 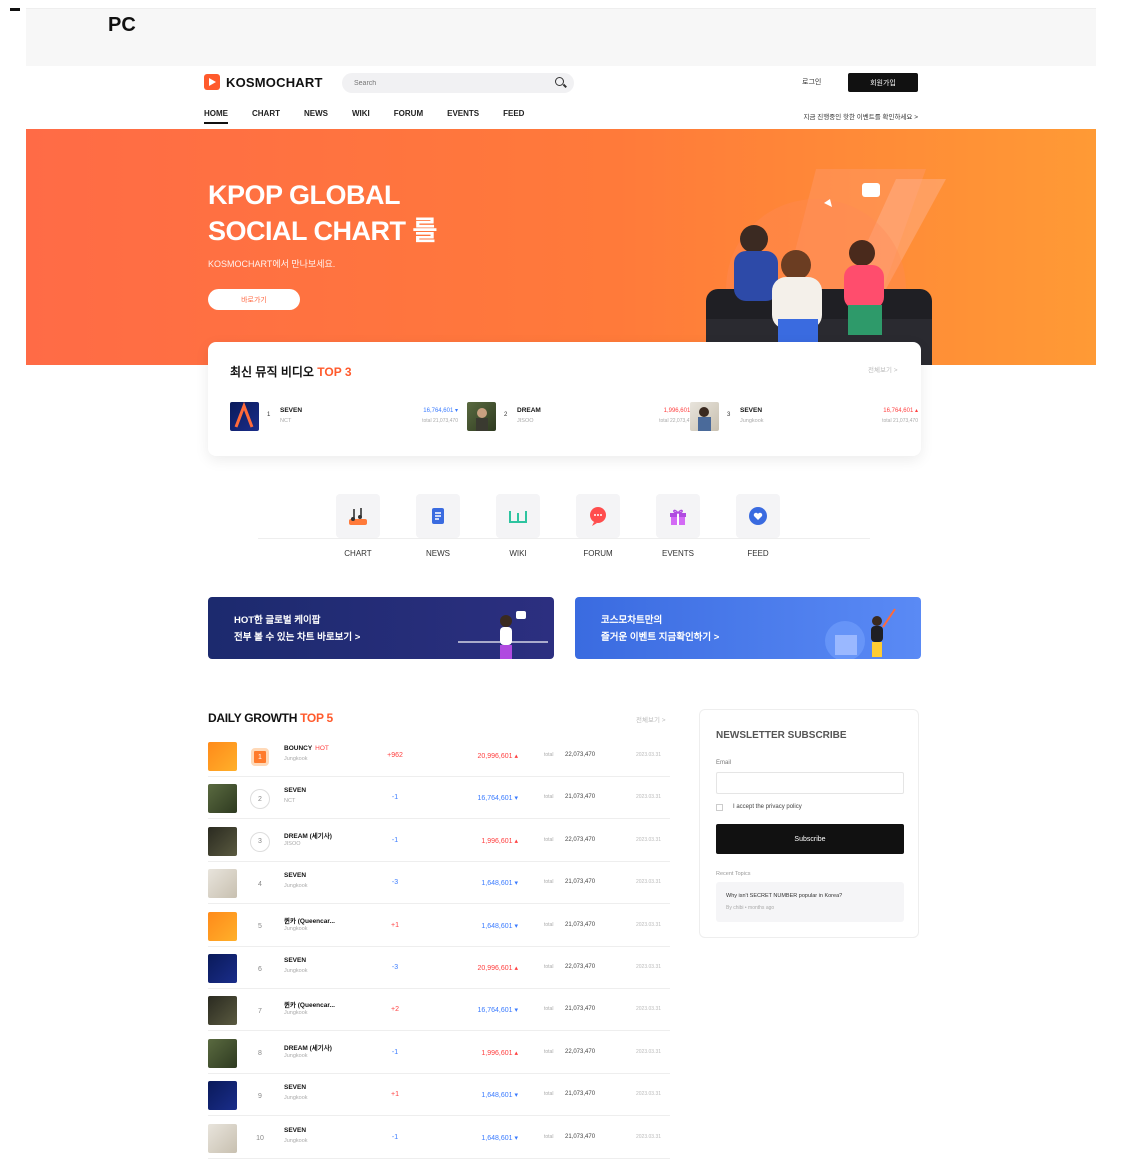 What do you see at coordinates (358, 526) in the screenshot?
I see `category-chart: CHART` at bounding box center [358, 526].